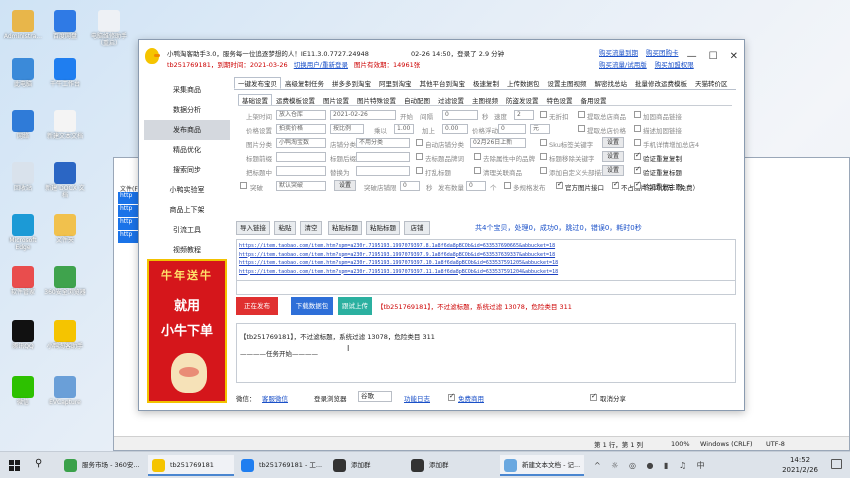 The width and height of the screenshot is (850, 478). What do you see at coordinates (637, 128) in the screenshot?
I see `link-filter-checkbox` at bounding box center [637, 128].